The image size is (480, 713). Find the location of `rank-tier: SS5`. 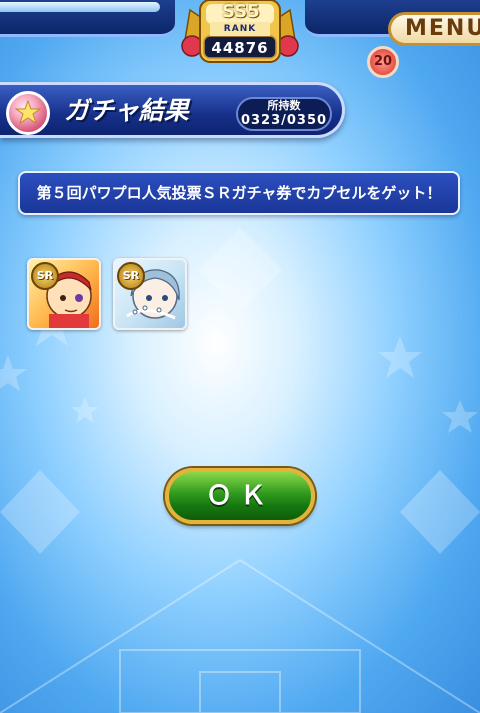

rank-tier: SS5 is located at coordinates (241, 11).